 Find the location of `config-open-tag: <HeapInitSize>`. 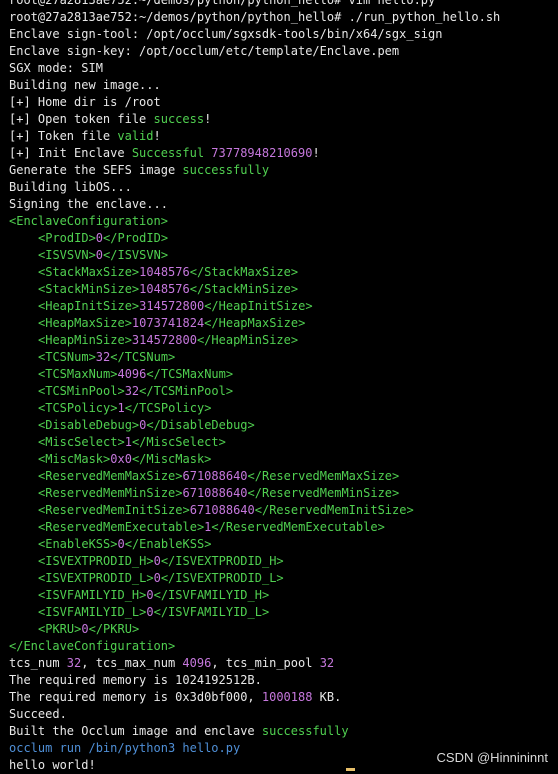

config-open-tag: <HeapInitSize> is located at coordinates (89, 306).